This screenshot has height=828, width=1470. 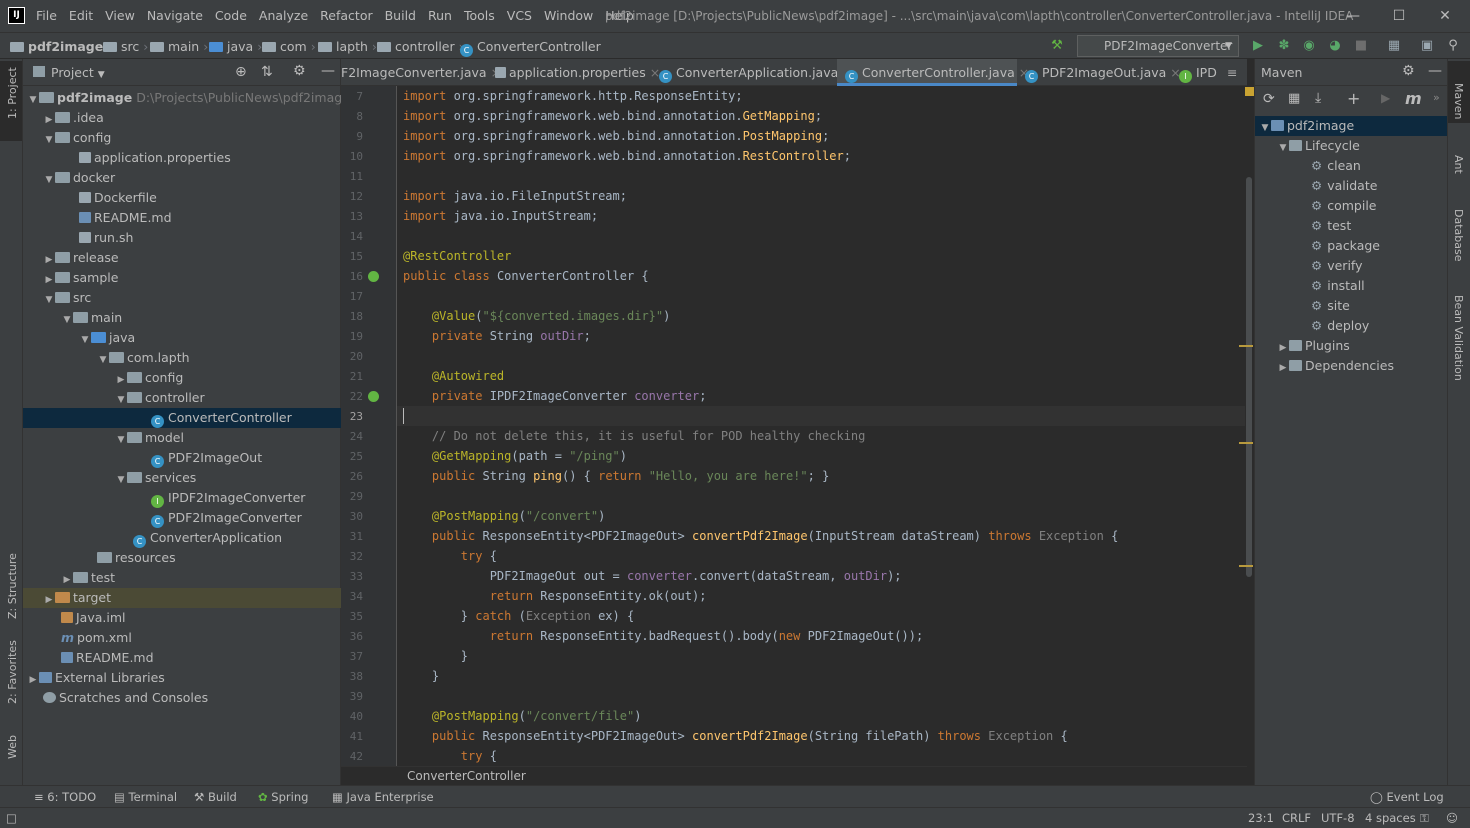 What do you see at coordinates (555, 596) in the screenshot?
I see `code-line: return ResponseEntity.ok(out);` at bounding box center [555, 596].